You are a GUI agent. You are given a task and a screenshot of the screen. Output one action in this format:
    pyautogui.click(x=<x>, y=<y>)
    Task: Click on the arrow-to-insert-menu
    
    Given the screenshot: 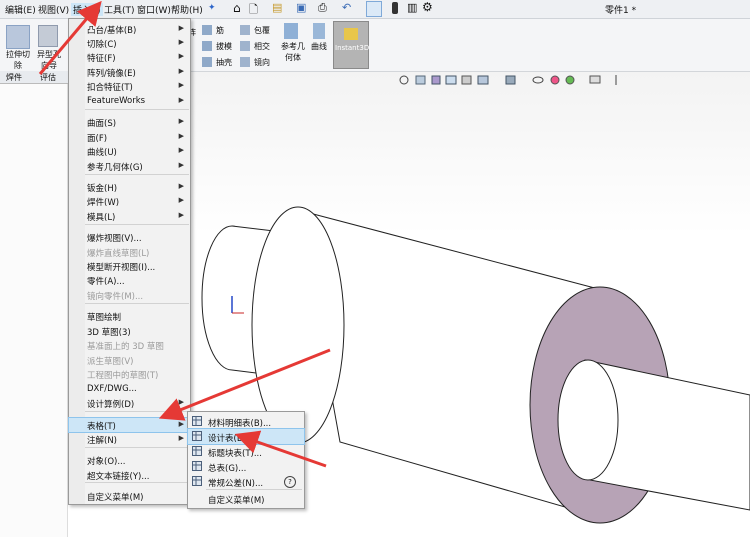 What is the action you would take?
    pyautogui.click(x=70, y=37)
    